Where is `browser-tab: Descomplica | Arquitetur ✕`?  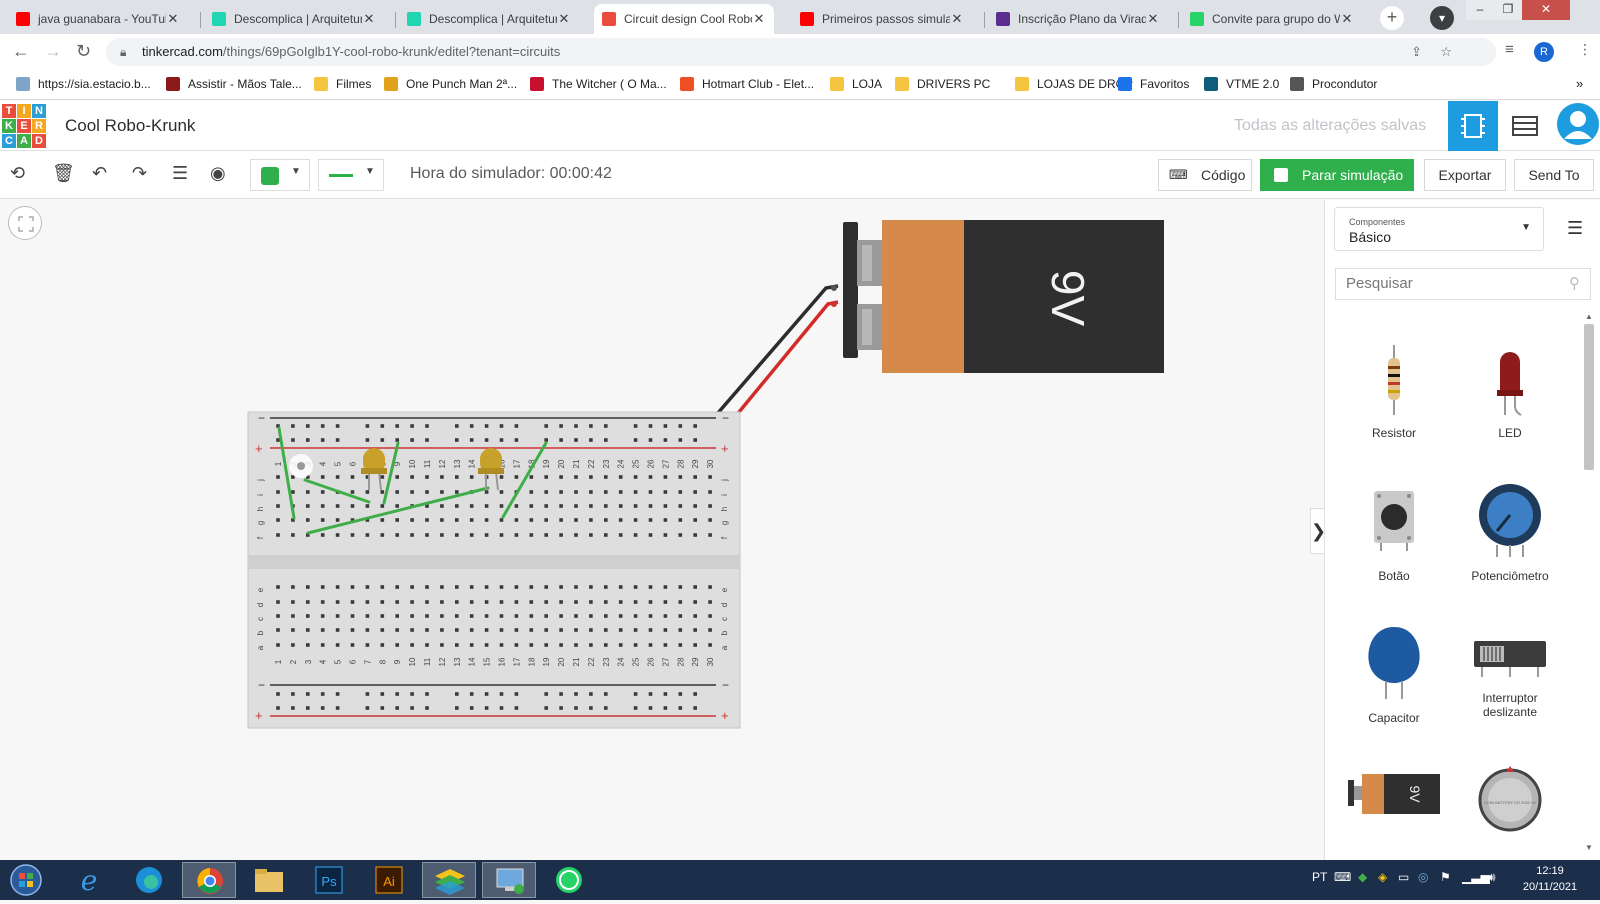 browser-tab: Descomplica | Arquitetur ✕ is located at coordinates (294, 19).